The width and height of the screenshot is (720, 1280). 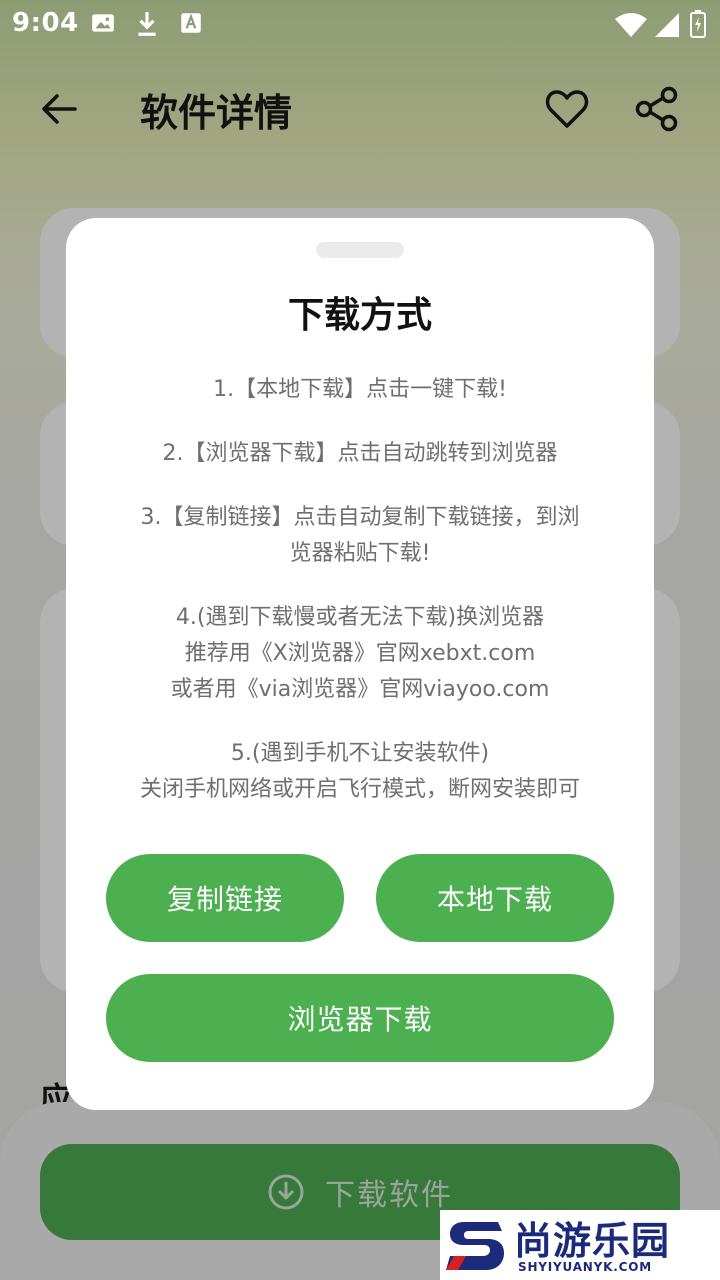 What do you see at coordinates (495, 898) in the screenshot?
I see `local-download-button: 本地下载` at bounding box center [495, 898].